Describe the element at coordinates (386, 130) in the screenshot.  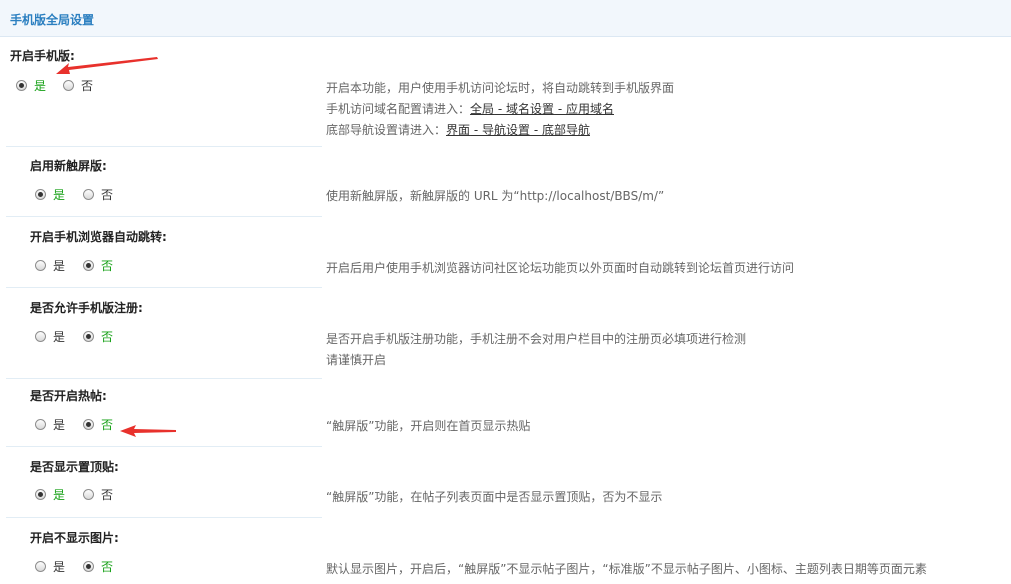
I see `description-prefix: 底部导航设置请进入：` at that location.